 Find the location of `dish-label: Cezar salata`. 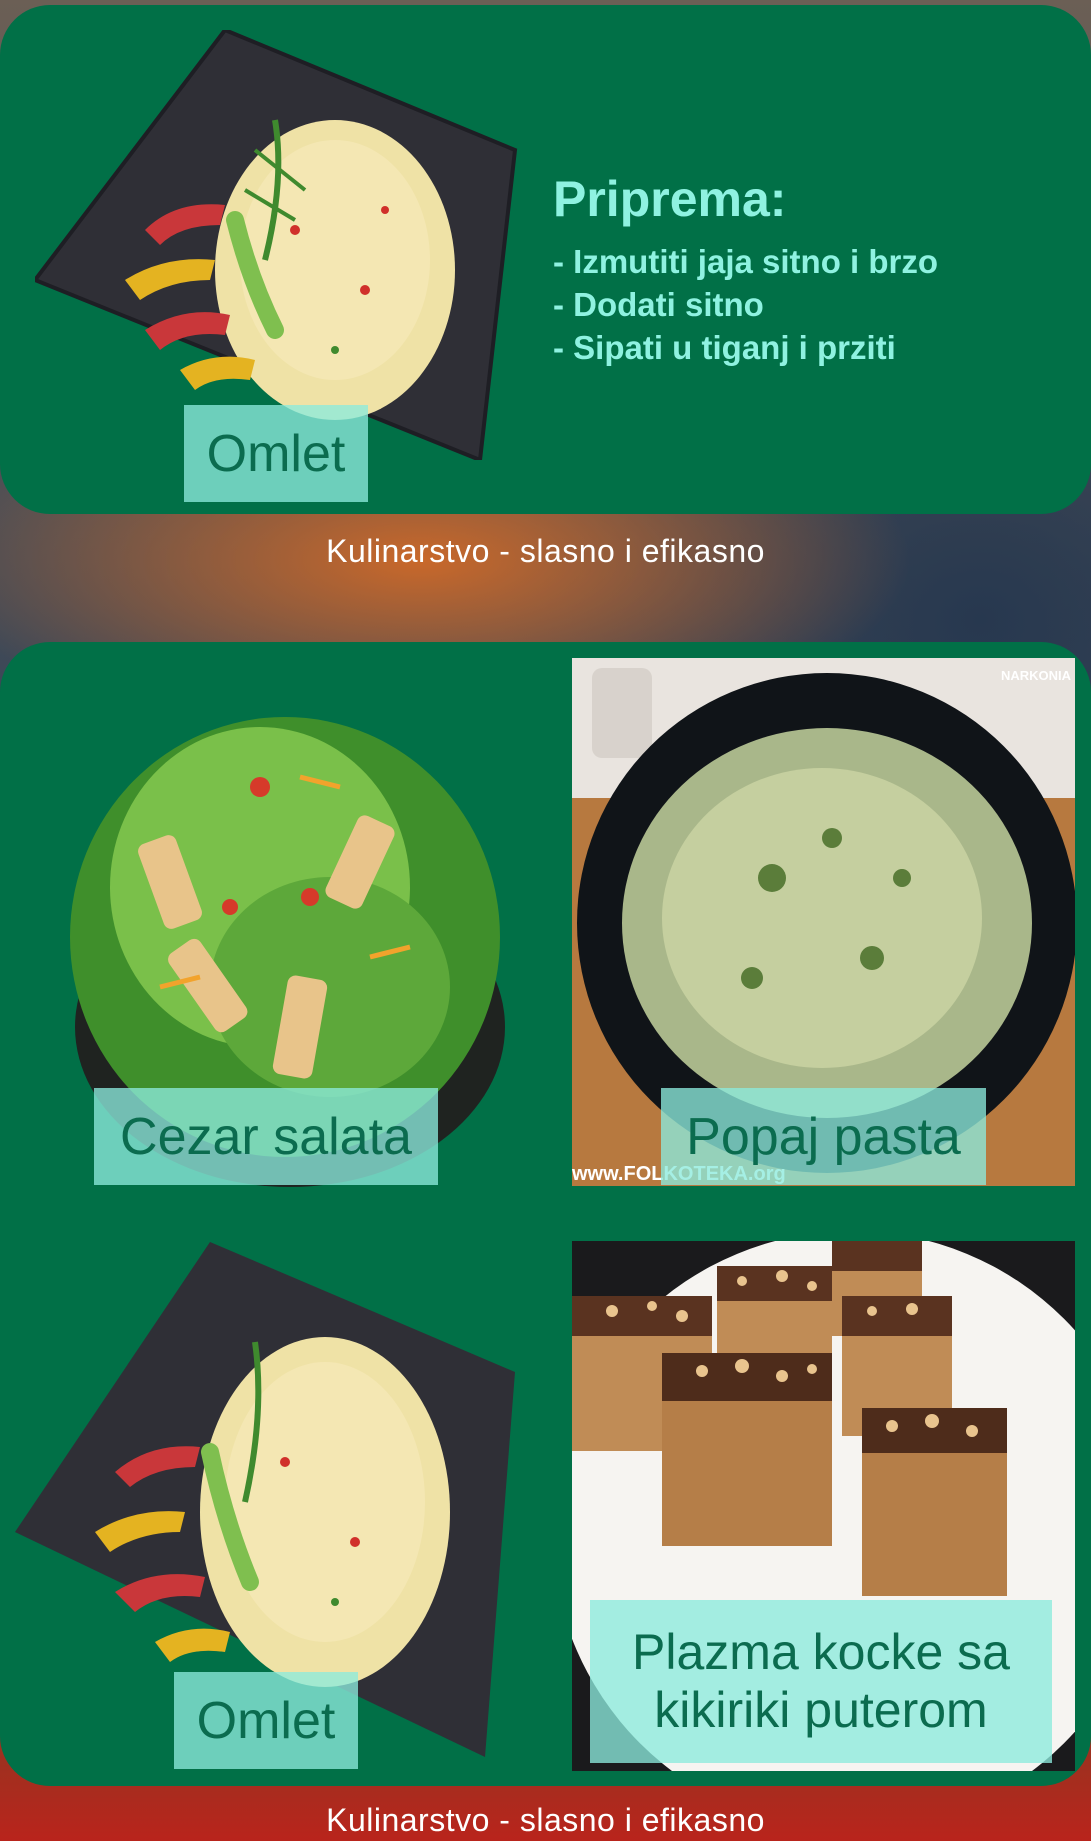

dish-label: Cezar salata is located at coordinates (266, 1136).